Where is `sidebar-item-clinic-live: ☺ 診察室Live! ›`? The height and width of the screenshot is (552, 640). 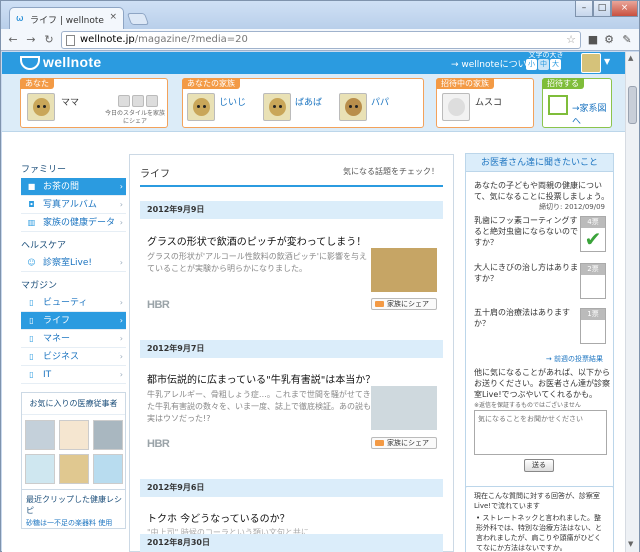
sidebar-item-clinic-live: ☺ 診察室Live! › is located at coordinates (73, 263).